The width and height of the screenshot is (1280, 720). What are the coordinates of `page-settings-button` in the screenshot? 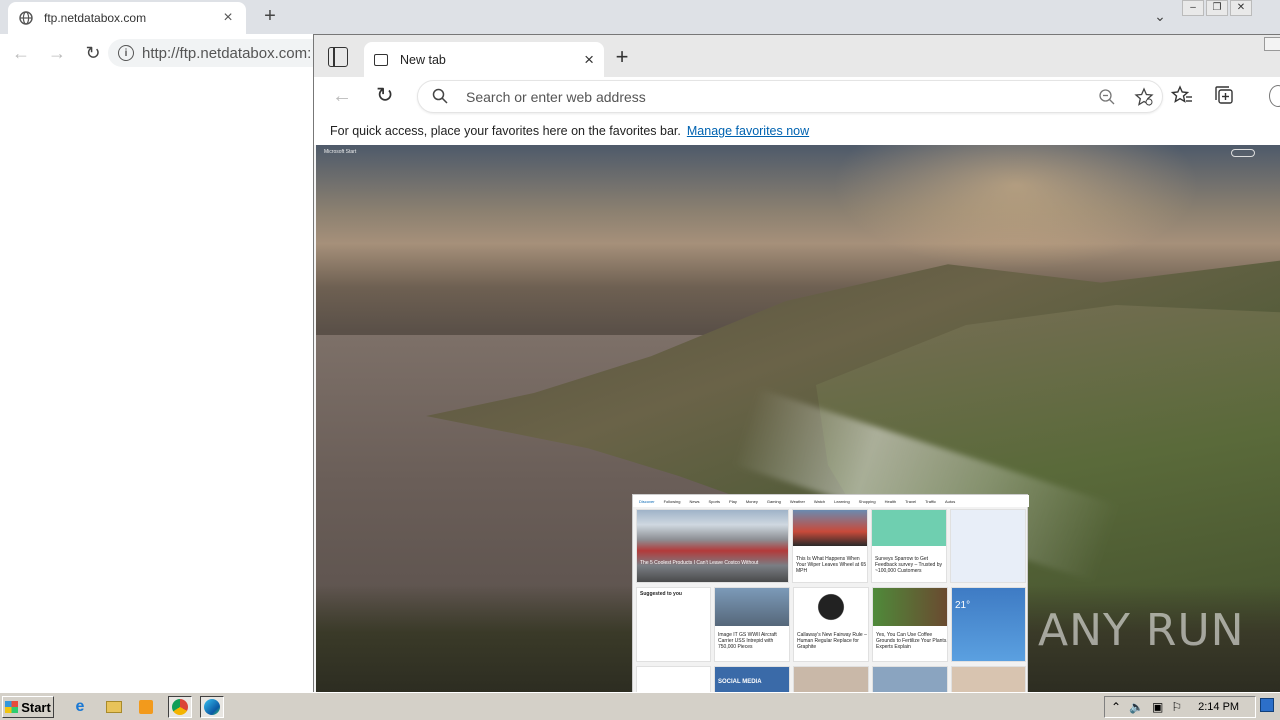 It's located at (1243, 153).